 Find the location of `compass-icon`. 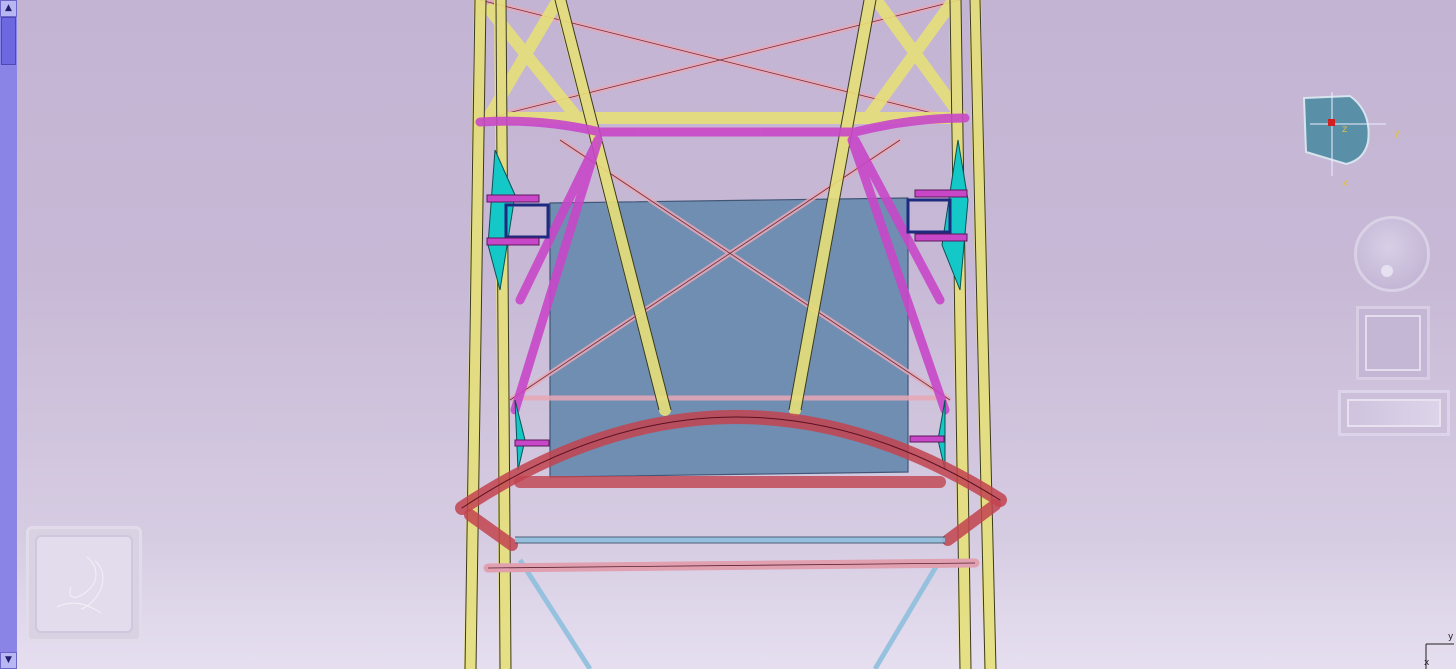

compass-icon is located at coordinates (1344, 134).